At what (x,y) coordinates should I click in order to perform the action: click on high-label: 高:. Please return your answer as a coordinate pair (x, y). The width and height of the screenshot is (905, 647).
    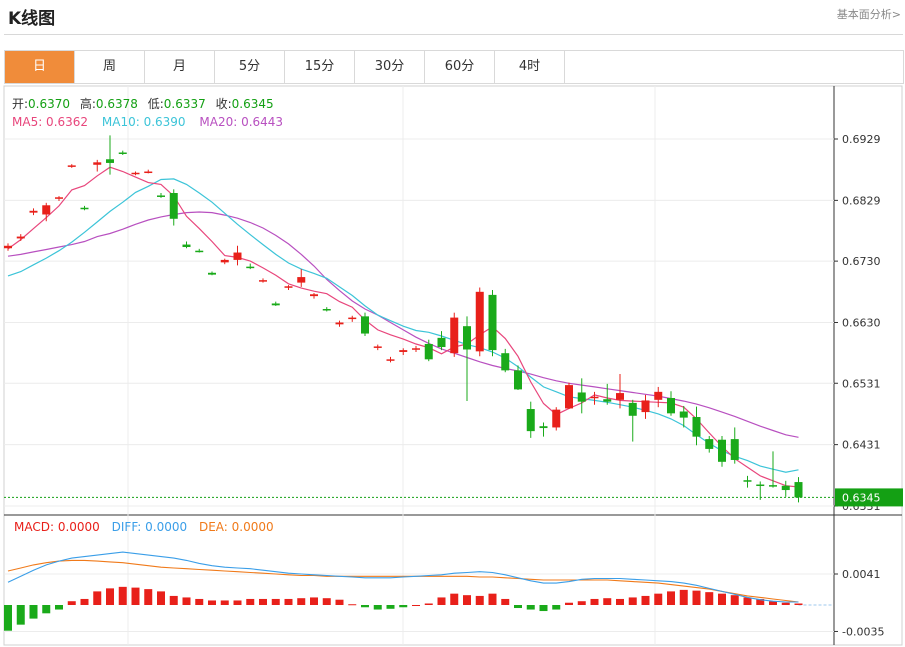
    Looking at the image, I should click on (88, 103).